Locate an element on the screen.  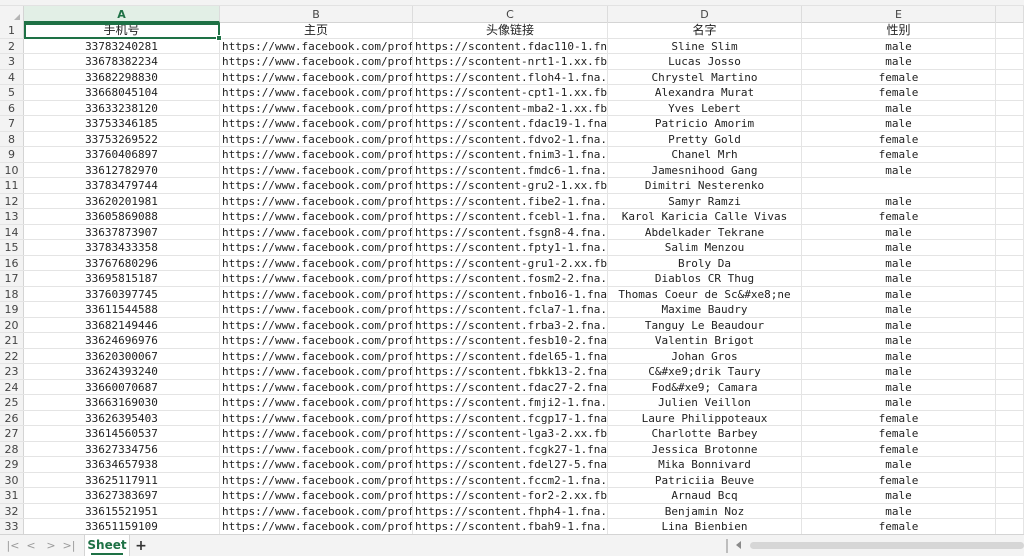
cell-avatar: https://scontent.fibe2-1.fna.f is located at coordinates (510, 200).